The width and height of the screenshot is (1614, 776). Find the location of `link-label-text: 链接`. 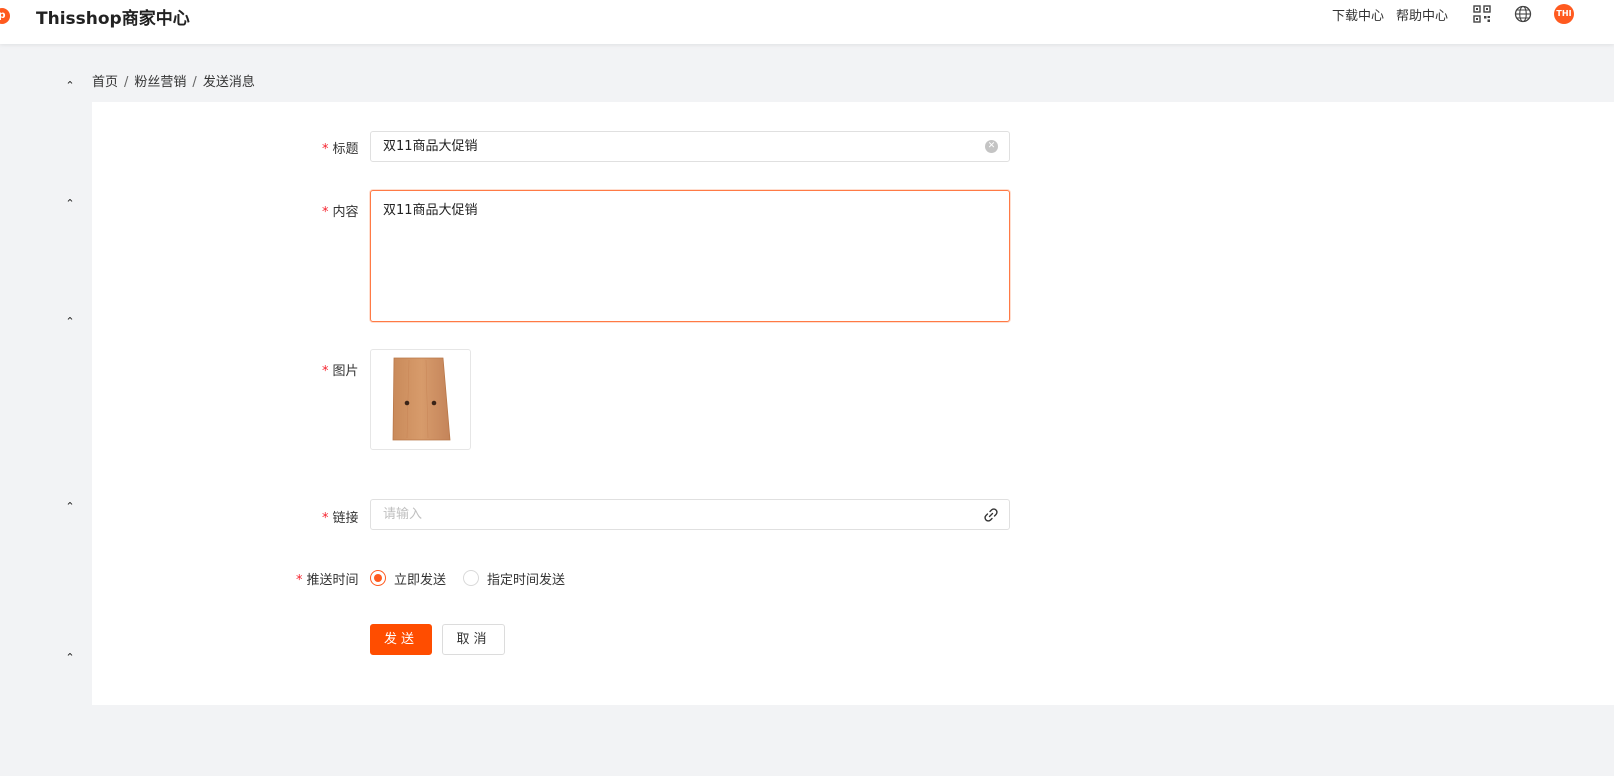

link-label-text: 链接 is located at coordinates (345, 518).